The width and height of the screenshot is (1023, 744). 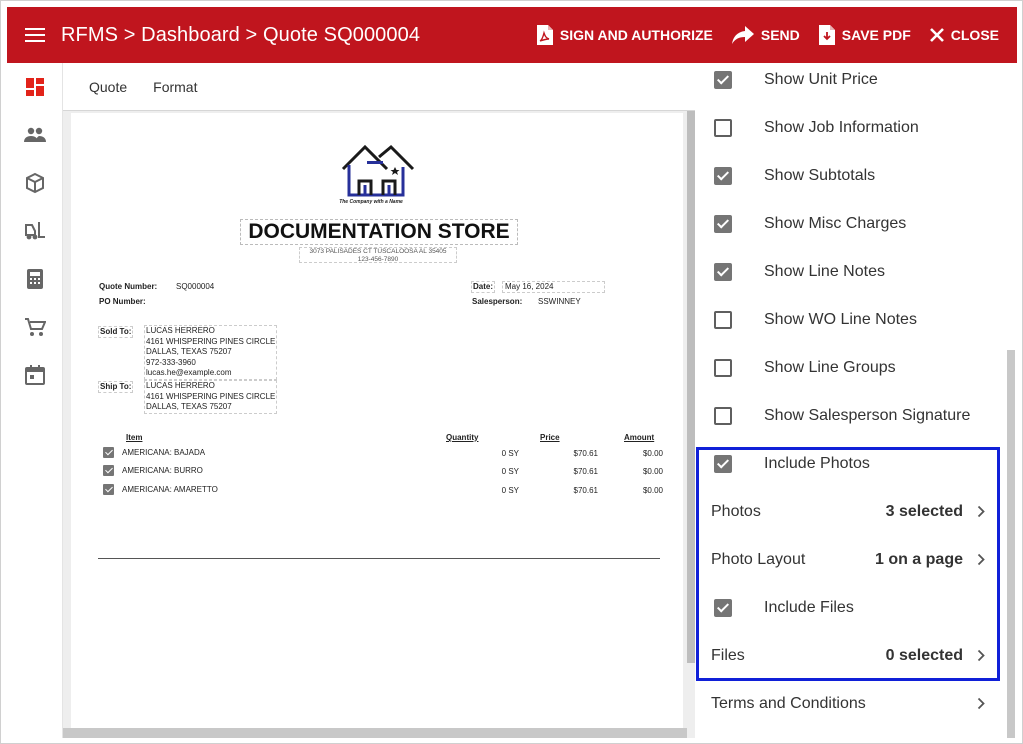 I want to click on menu-icon, so click(x=35, y=35).